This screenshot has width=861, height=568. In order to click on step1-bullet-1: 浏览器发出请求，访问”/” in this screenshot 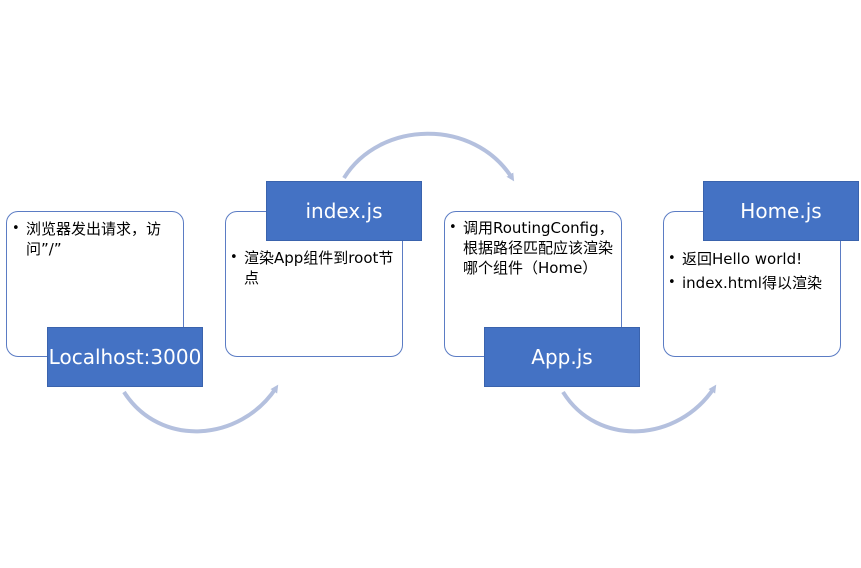, I will do `click(92, 239)`.